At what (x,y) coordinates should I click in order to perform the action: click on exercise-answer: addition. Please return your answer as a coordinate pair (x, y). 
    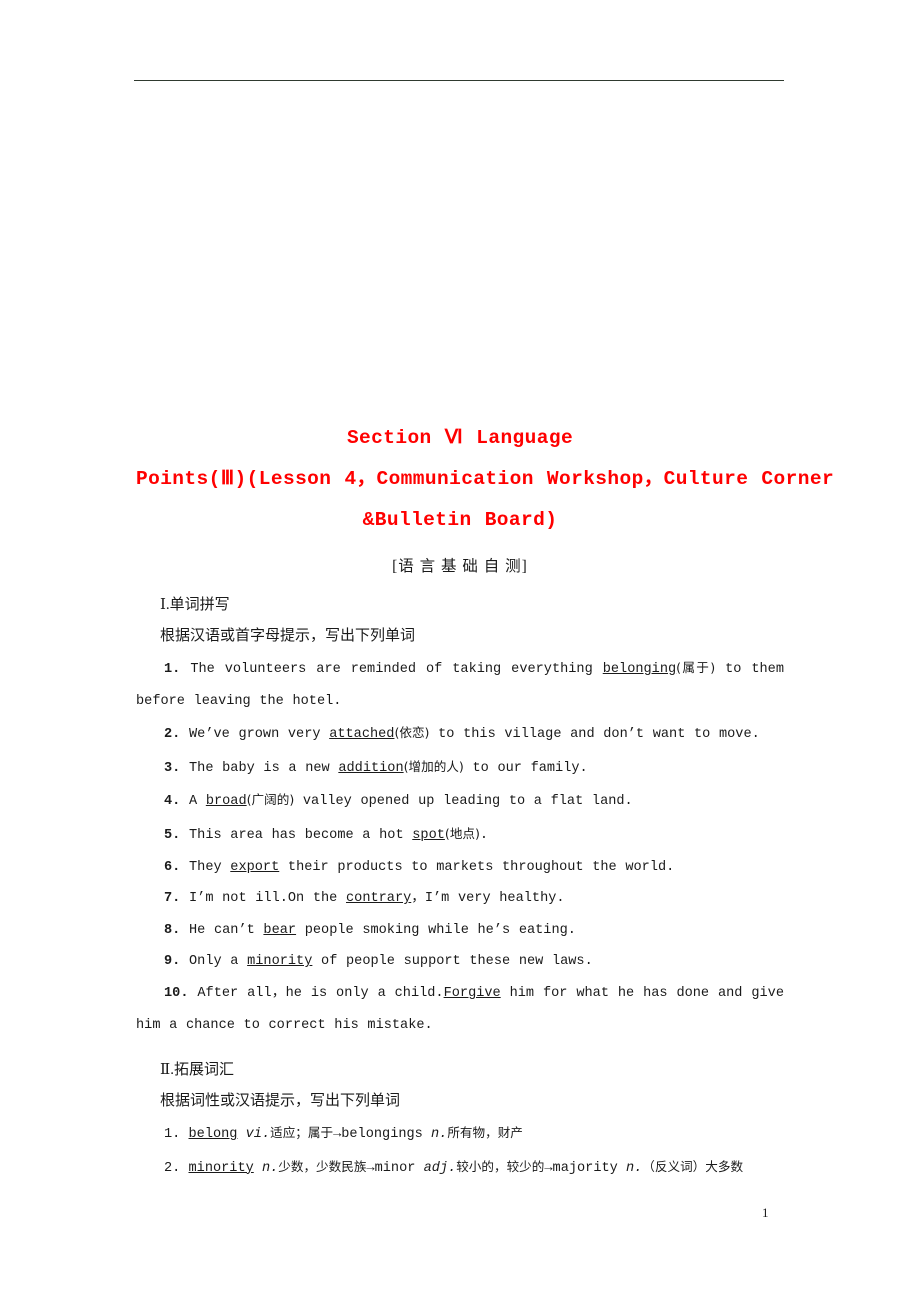
    Looking at the image, I should click on (371, 768).